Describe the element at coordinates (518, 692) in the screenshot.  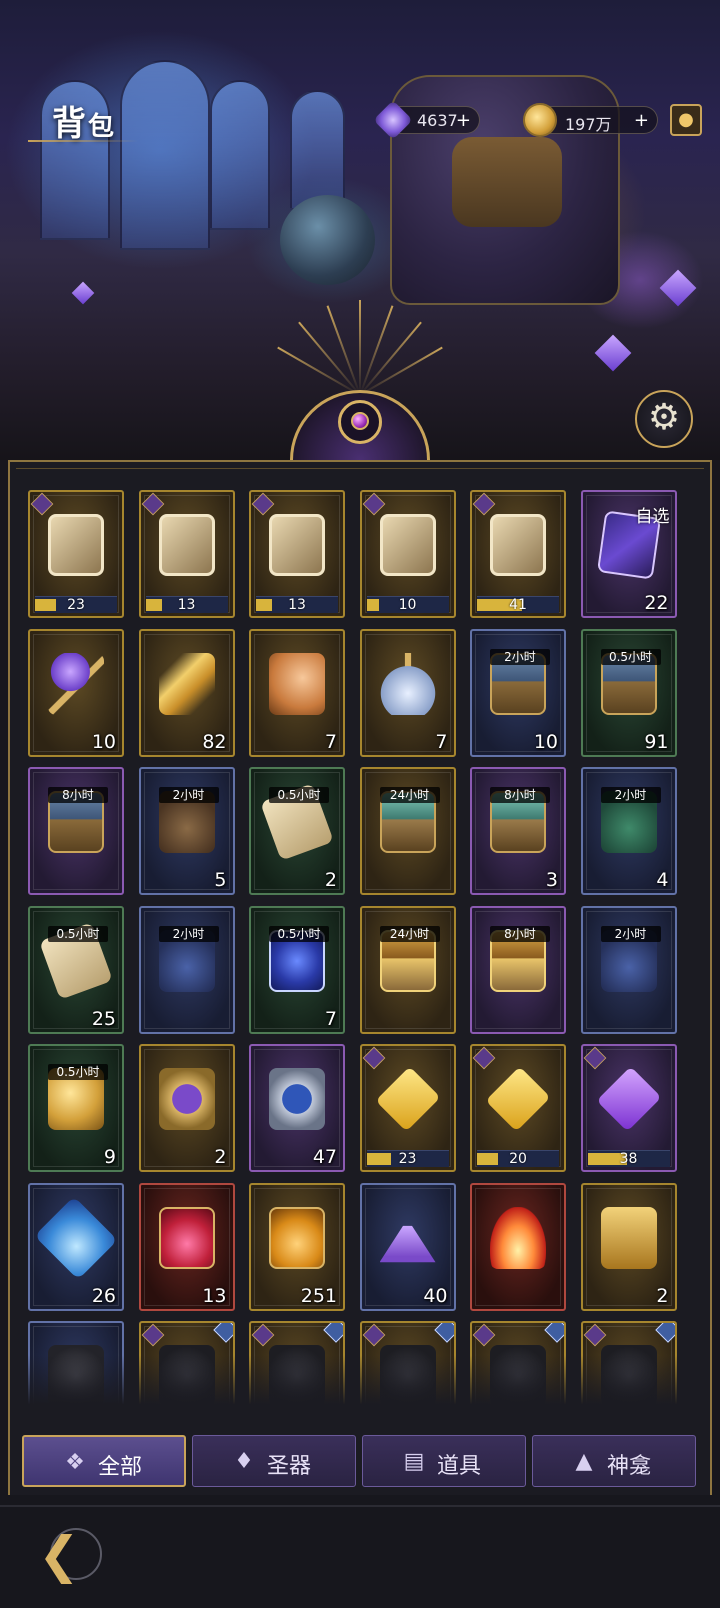
I see `inventory-item: 2小时 10` at that location.